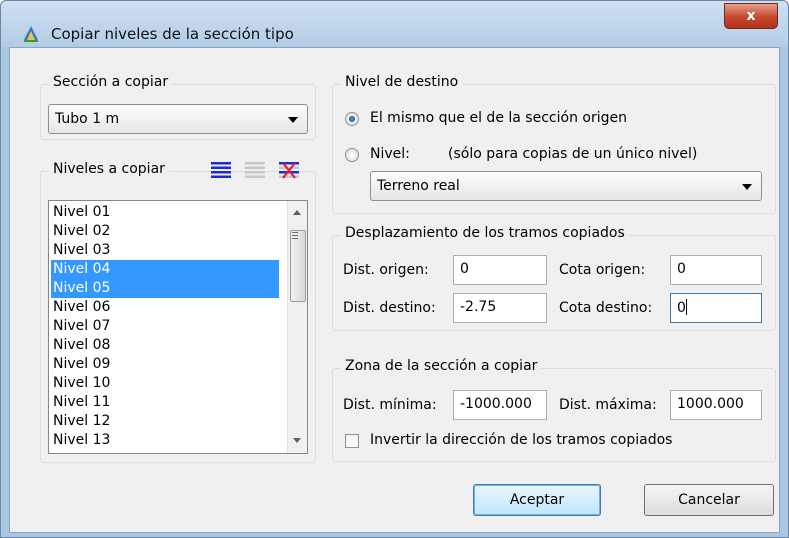 The height and width of the screenshot is (538, 789). Describe the element at coordinates (165, 231) in the screenshot. I see `list-item: Nivel 02` at that location.